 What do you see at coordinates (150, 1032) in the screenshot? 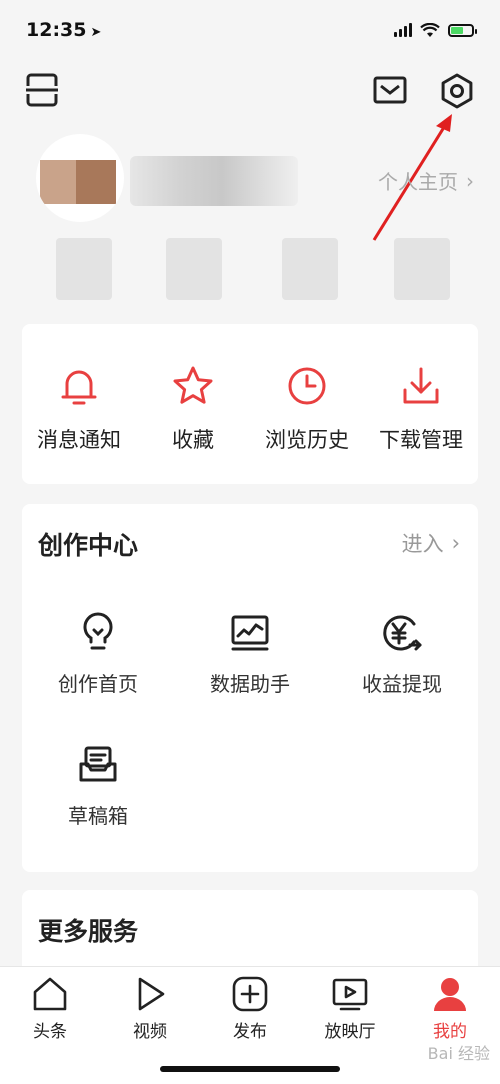
I see `tab-label: 视频` at bounding box center [150, 1032].